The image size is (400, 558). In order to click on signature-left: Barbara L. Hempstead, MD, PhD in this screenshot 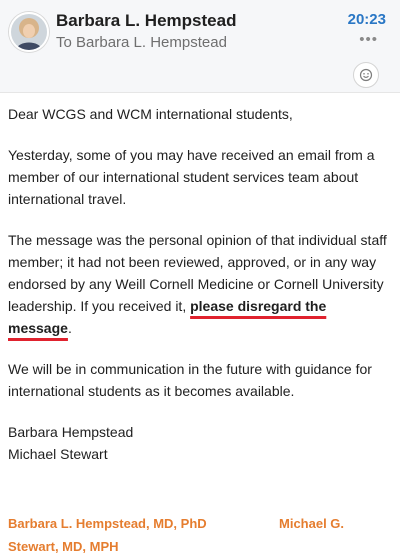, I will do `click(107, 523)`.